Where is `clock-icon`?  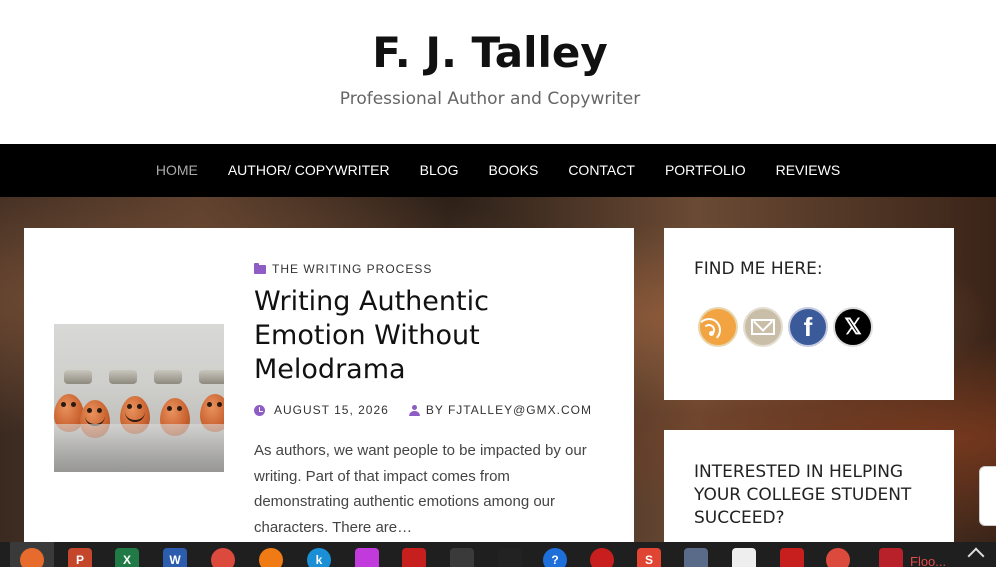
clock-icon is located at coordinates (259, 410).